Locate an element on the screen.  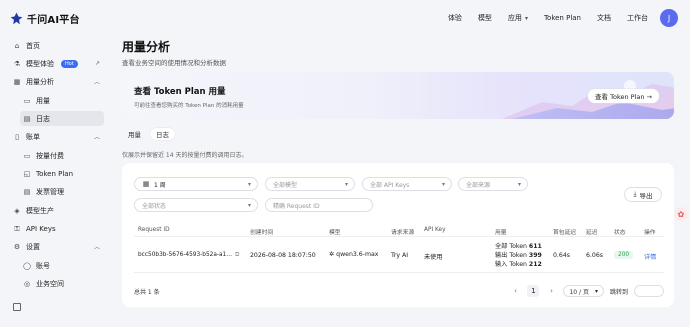
request-id-input: 精确 Request ID is located at coordinates (319, 205).